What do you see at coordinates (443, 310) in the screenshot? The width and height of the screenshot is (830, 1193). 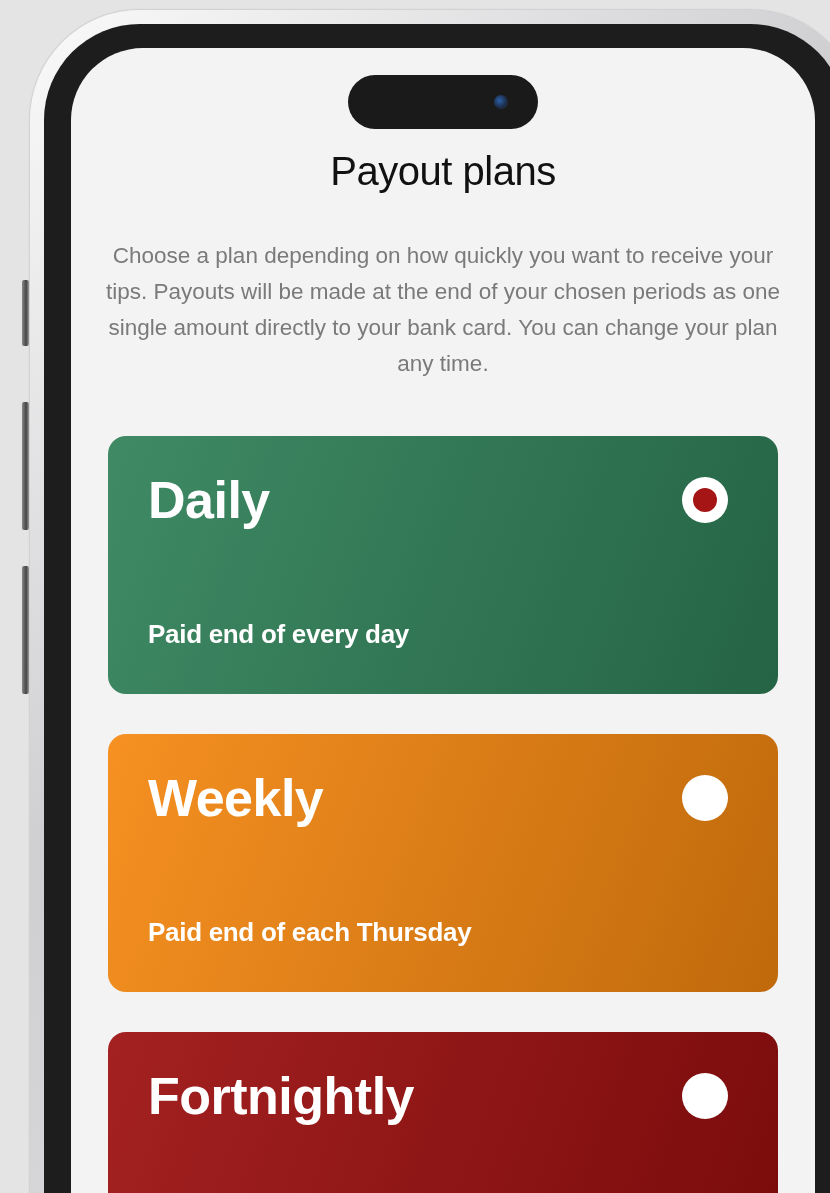 I see `description-text: Choose a plan depending on how quickly you want to receive your tips. Payouts will be made at the end of your chosen periods as one single amount directly to your bank card. You can change your plan any time.` at bounding box center [443, 310].